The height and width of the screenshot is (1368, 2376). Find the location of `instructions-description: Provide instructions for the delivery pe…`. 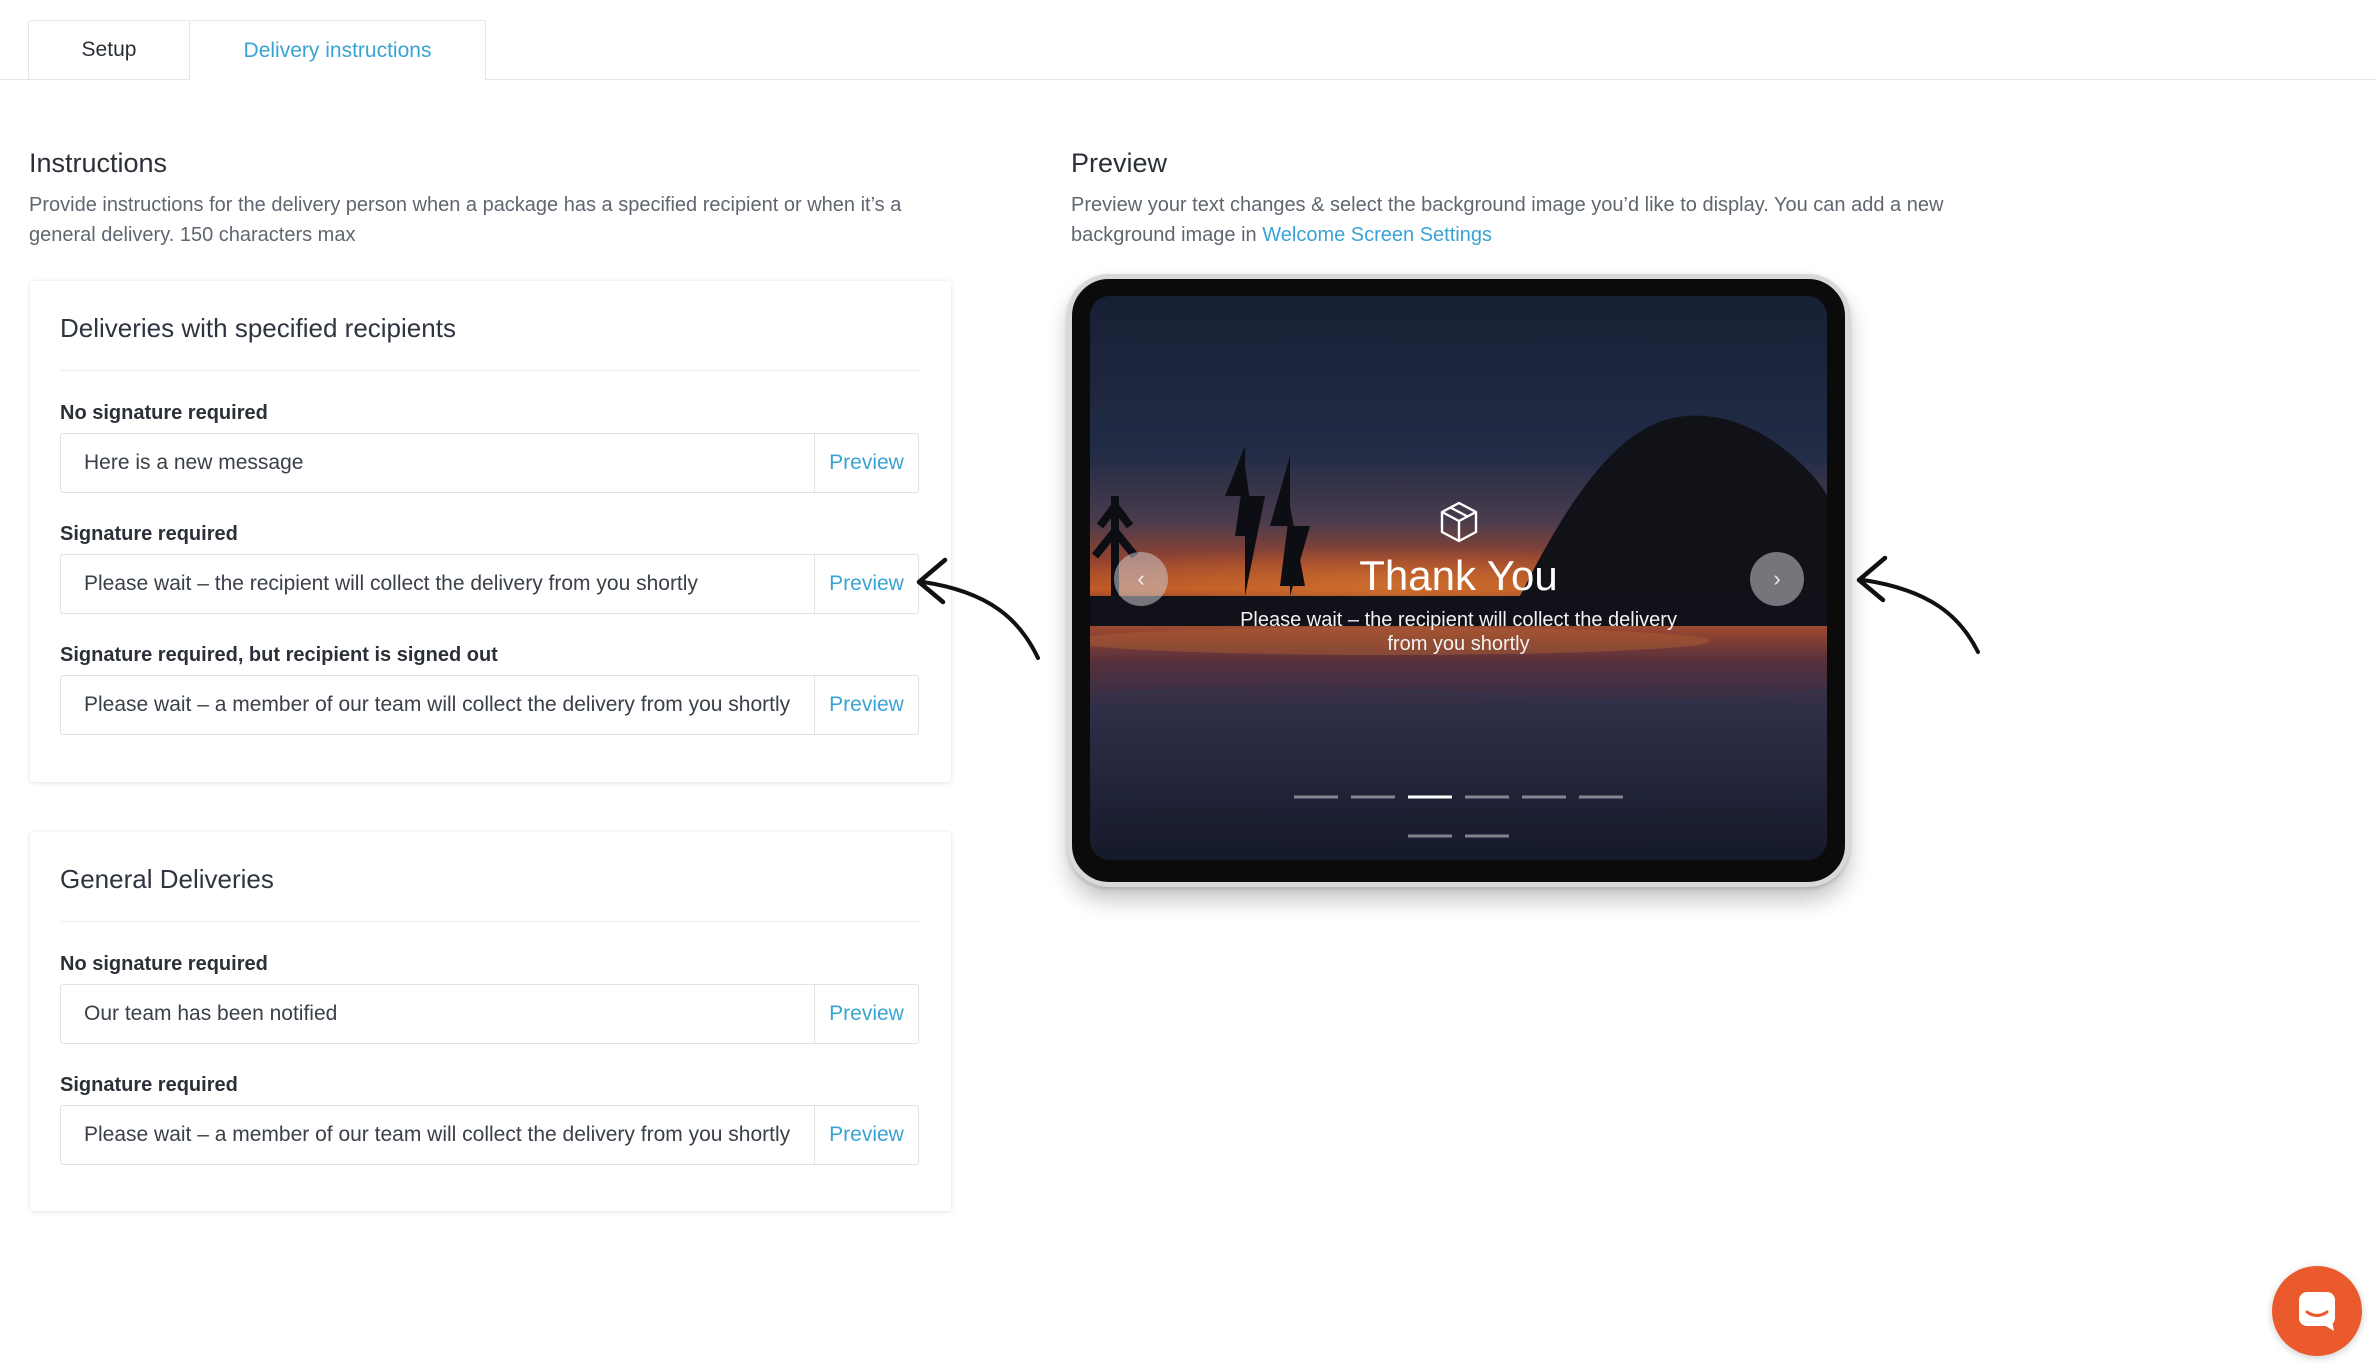

instructions-description: Provide instructions for the delivery pe… is located at coordinates (509, 220).